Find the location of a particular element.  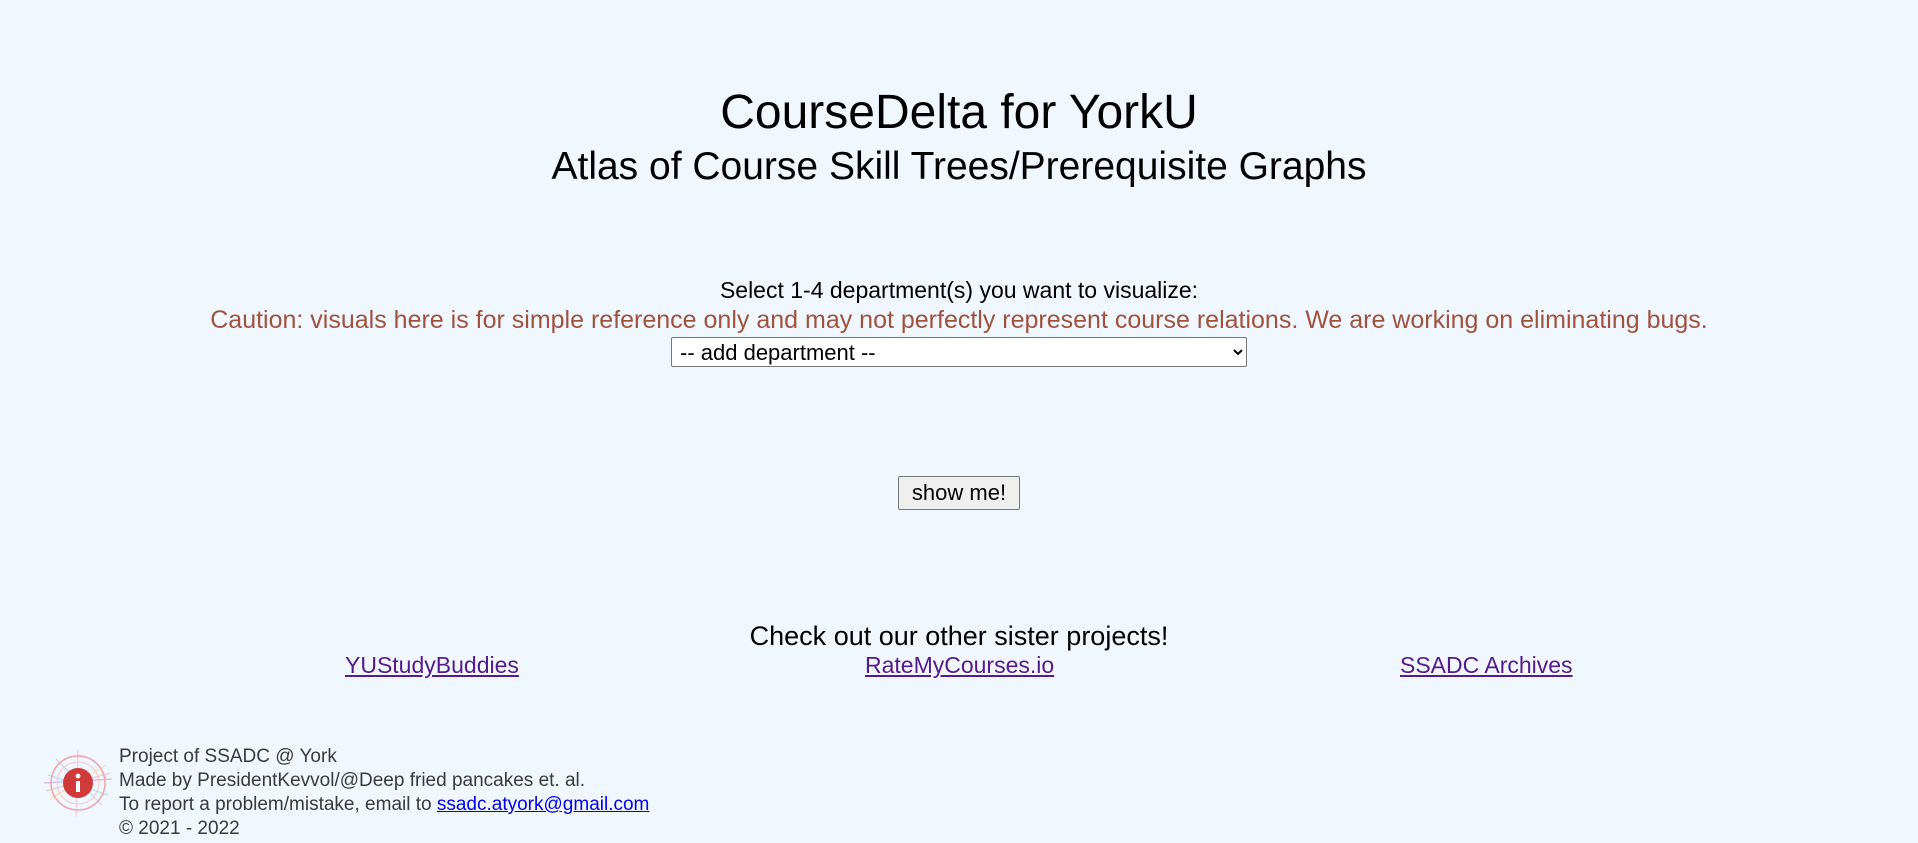

info-icon is located at coordinates (78, 783).